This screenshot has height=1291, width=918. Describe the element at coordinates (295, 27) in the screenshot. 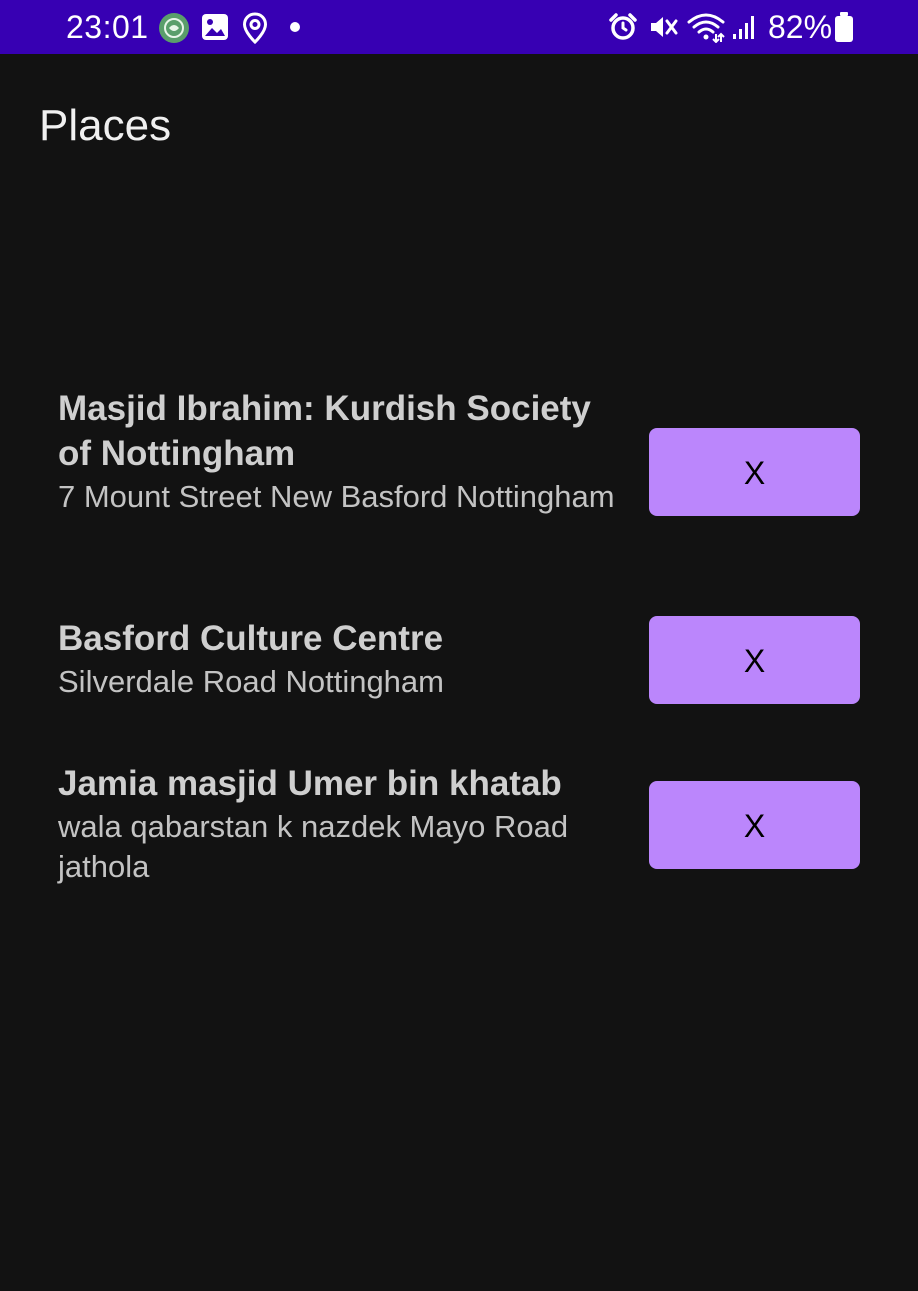

I see `notification-dot-icon` at that location.